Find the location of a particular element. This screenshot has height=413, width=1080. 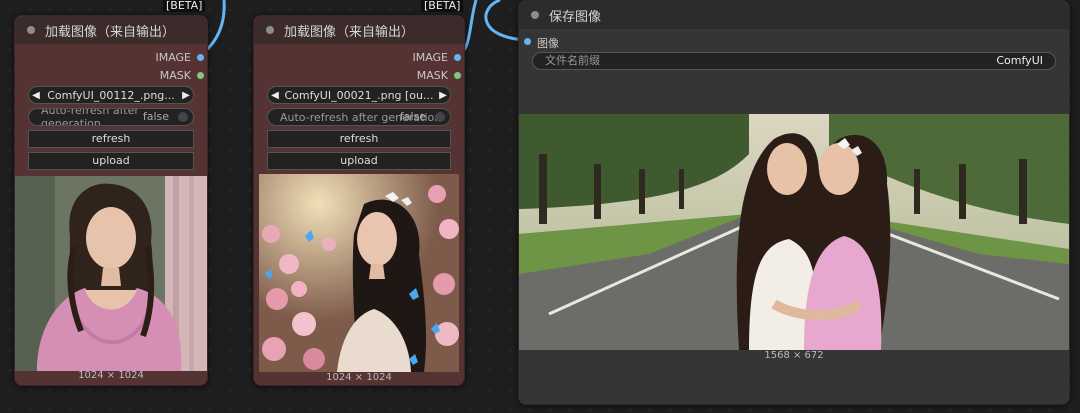

filename-prefix-field: 文件名前缀 ComfyUI is located at coordinates (794, 61).